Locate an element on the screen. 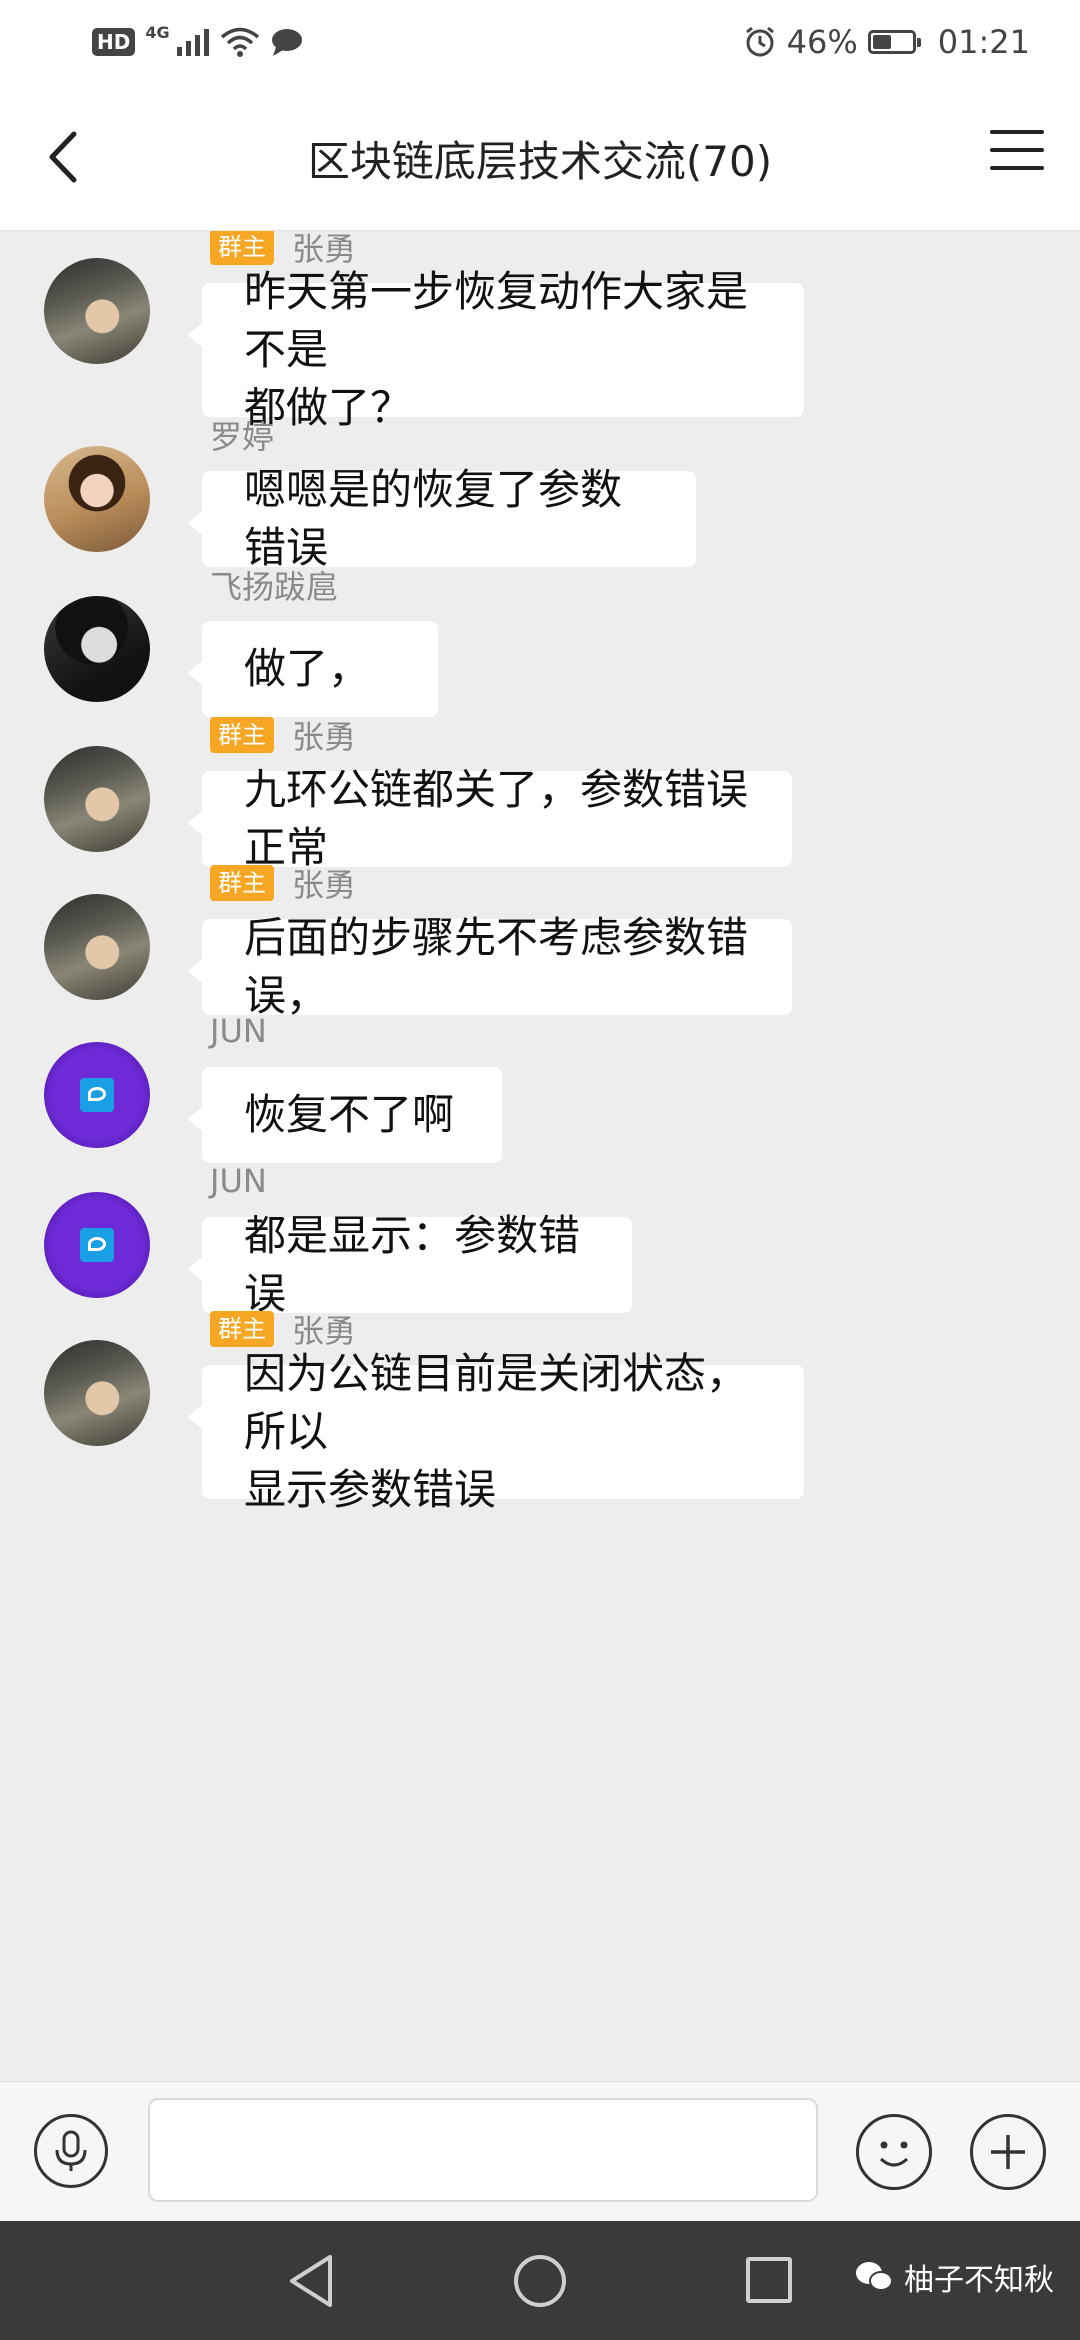  nav-recents-button is located at coordinates (769, 2280).